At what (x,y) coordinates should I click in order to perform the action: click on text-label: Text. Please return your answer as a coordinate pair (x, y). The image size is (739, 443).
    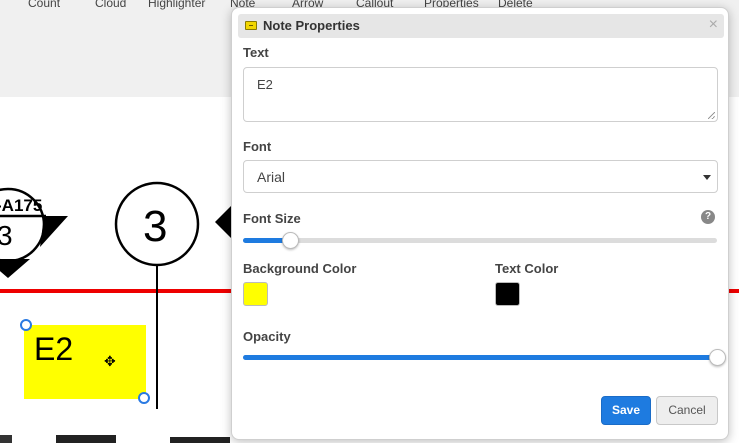
    Looking at the image, I should click on (256, 52).